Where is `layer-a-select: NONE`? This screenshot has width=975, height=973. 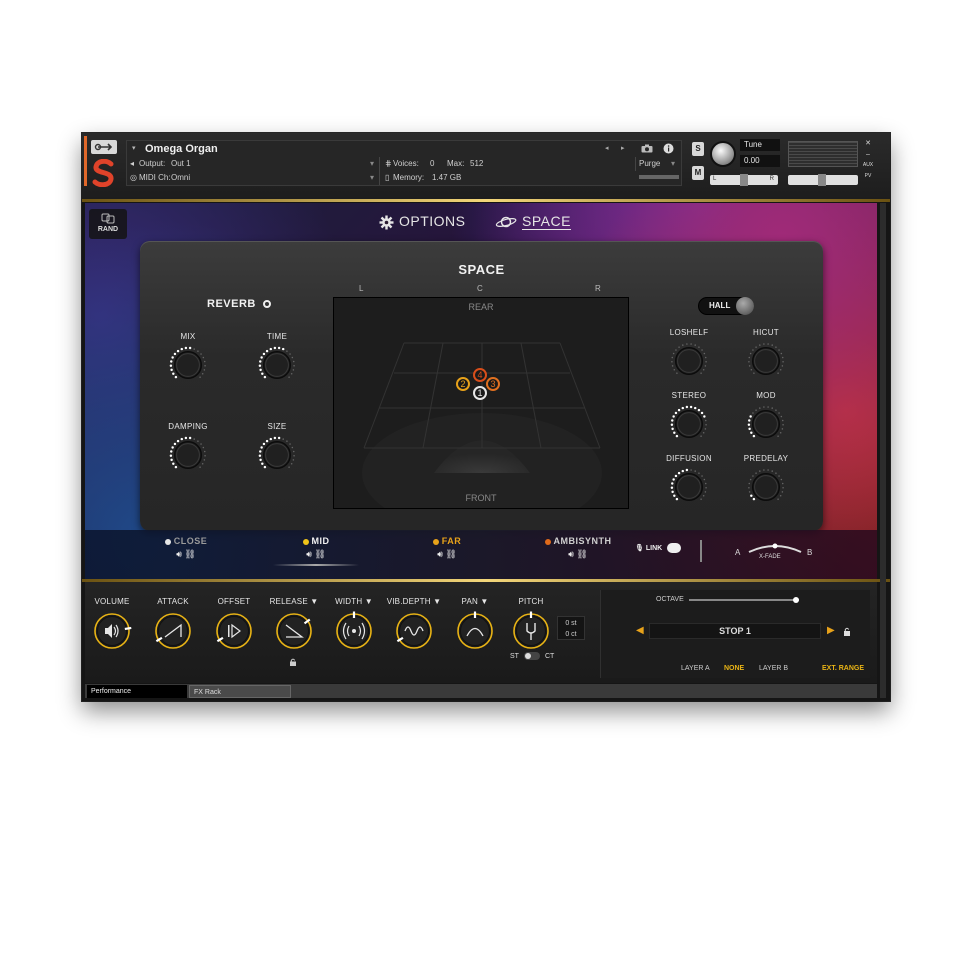 layer-a-select: NONE is located at coordinates (734, 668).